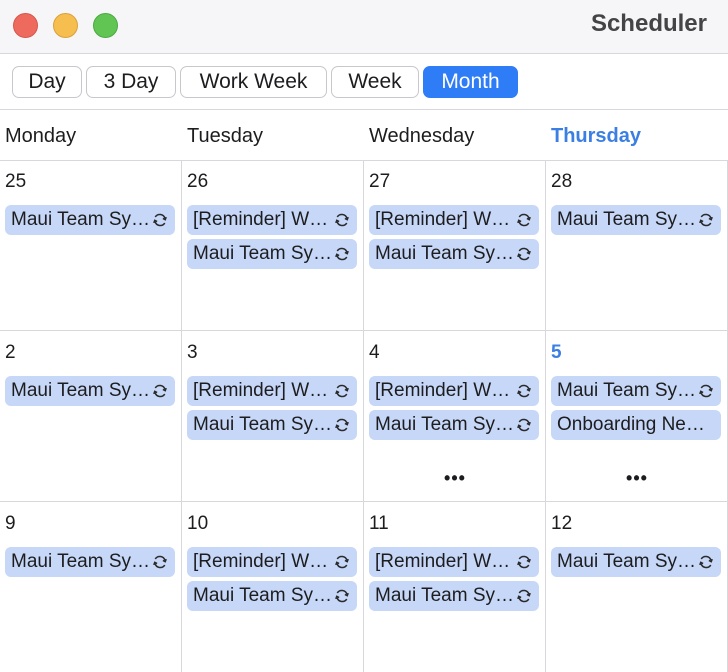 The image size is (728, 672). Describe the element at coordinates (375, 82) in the screenshot. I see `view-week-button: Week` at that location.